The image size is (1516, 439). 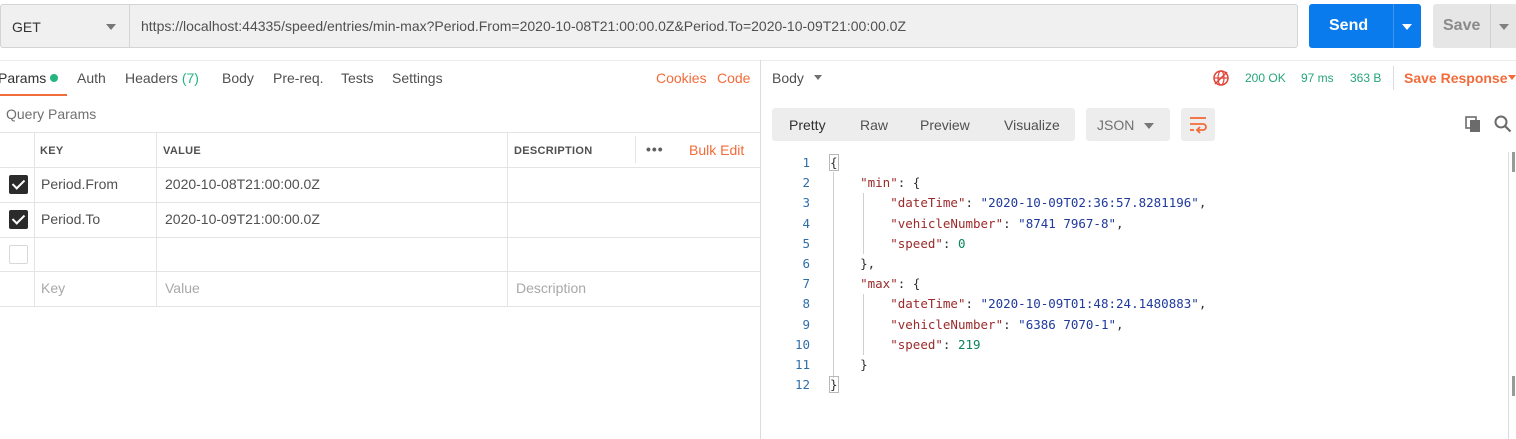 I want to click on wrap-lines-icon, so click(x=1198, y=125).